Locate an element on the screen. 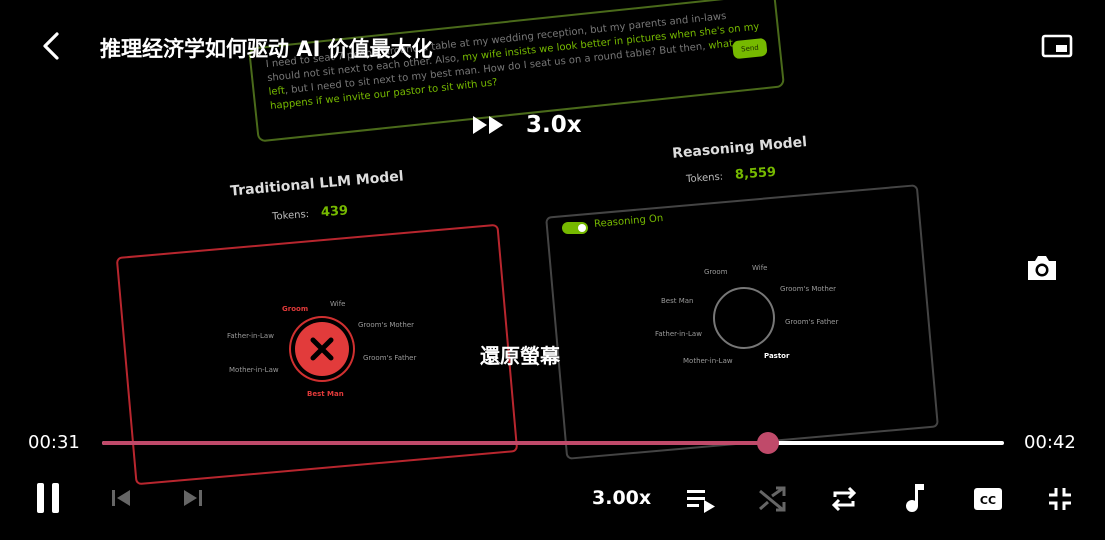 This screenshot has width=1105, height=540. skip-previous-icon is located at coordinates (121, 498).